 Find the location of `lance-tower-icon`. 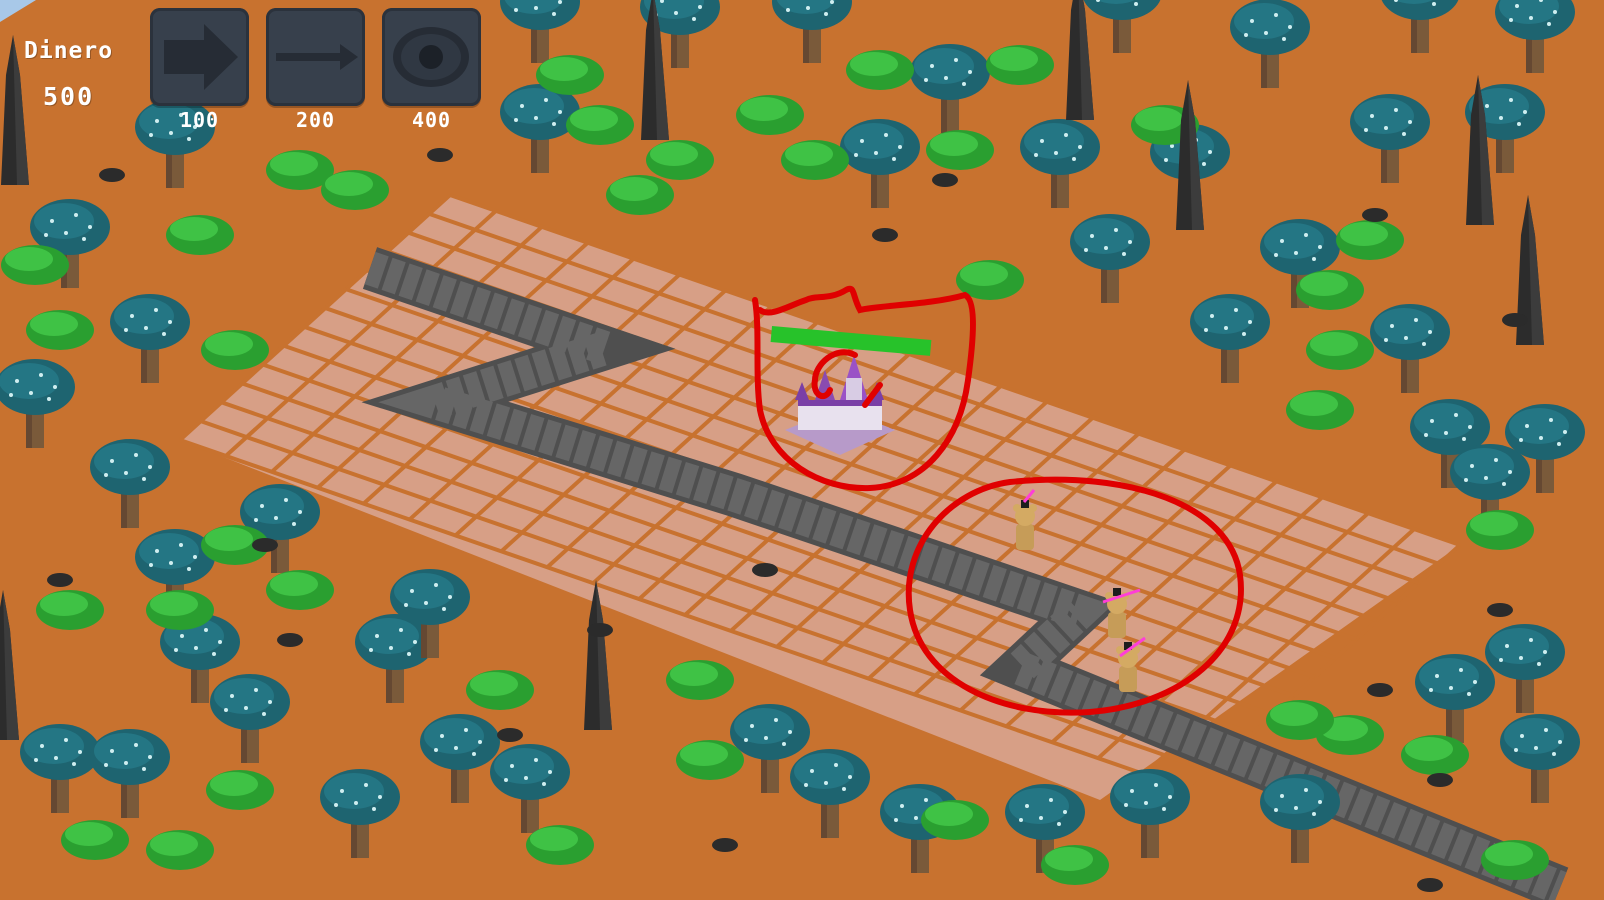

lance-tower-icon is located at coordinates (317, 57).